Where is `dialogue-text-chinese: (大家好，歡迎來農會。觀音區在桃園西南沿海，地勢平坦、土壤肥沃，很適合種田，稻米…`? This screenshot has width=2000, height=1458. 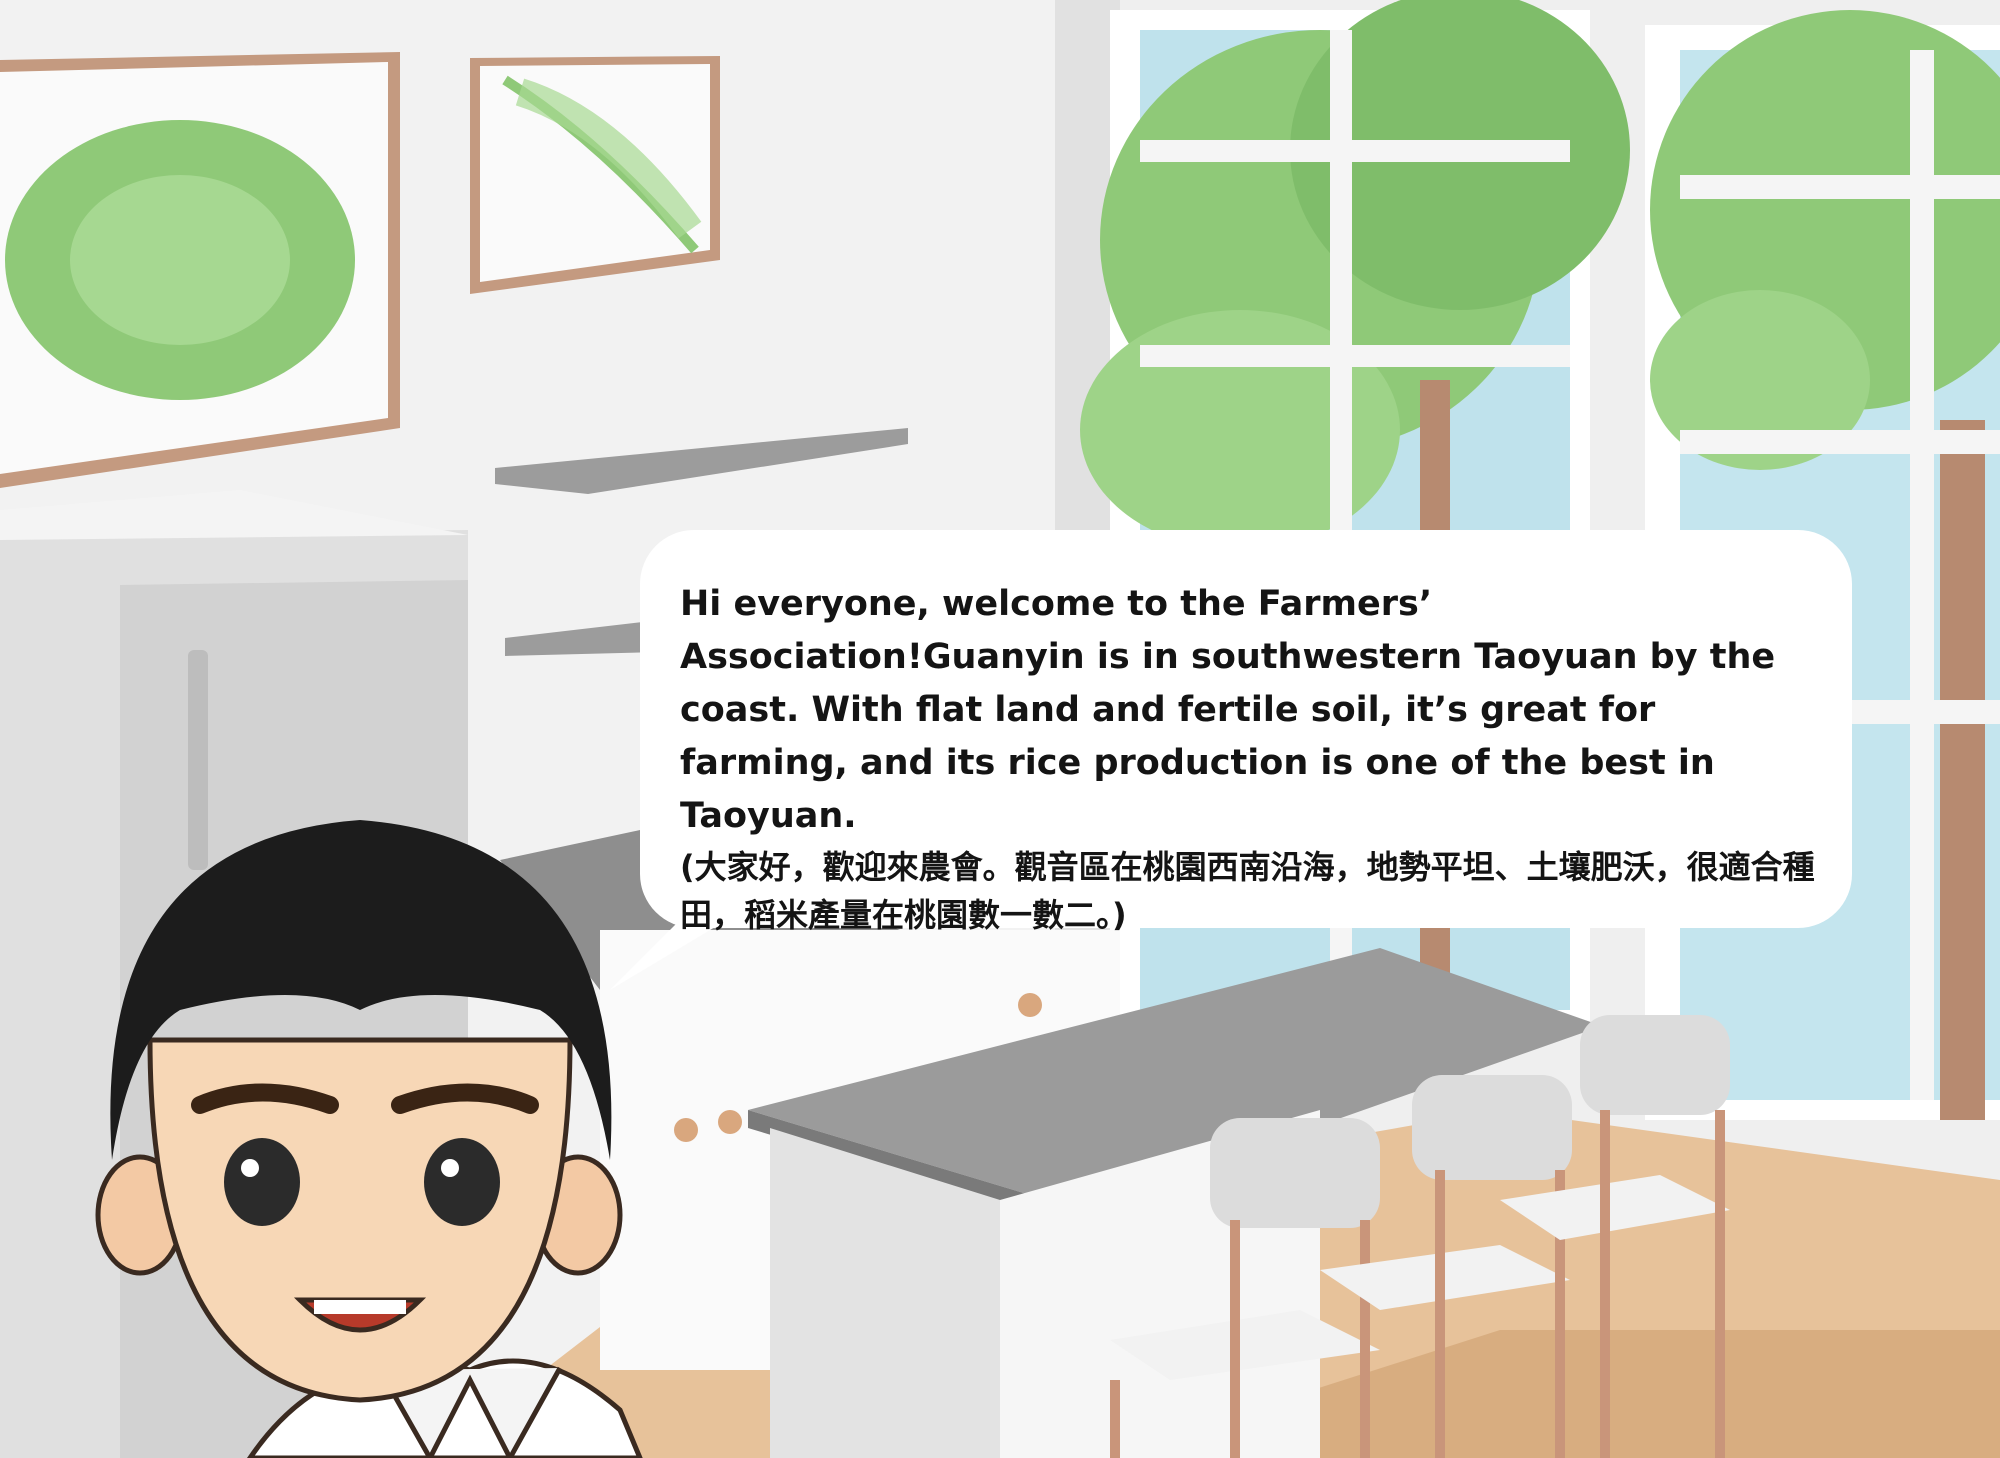
dialogue-text-chinese: (大家好，歡迎來農會。觀音區在桃園西南沿海，地勢平坦、土壤肥沃，很適合種田，稻米… is located at coordinates (1247, 891).